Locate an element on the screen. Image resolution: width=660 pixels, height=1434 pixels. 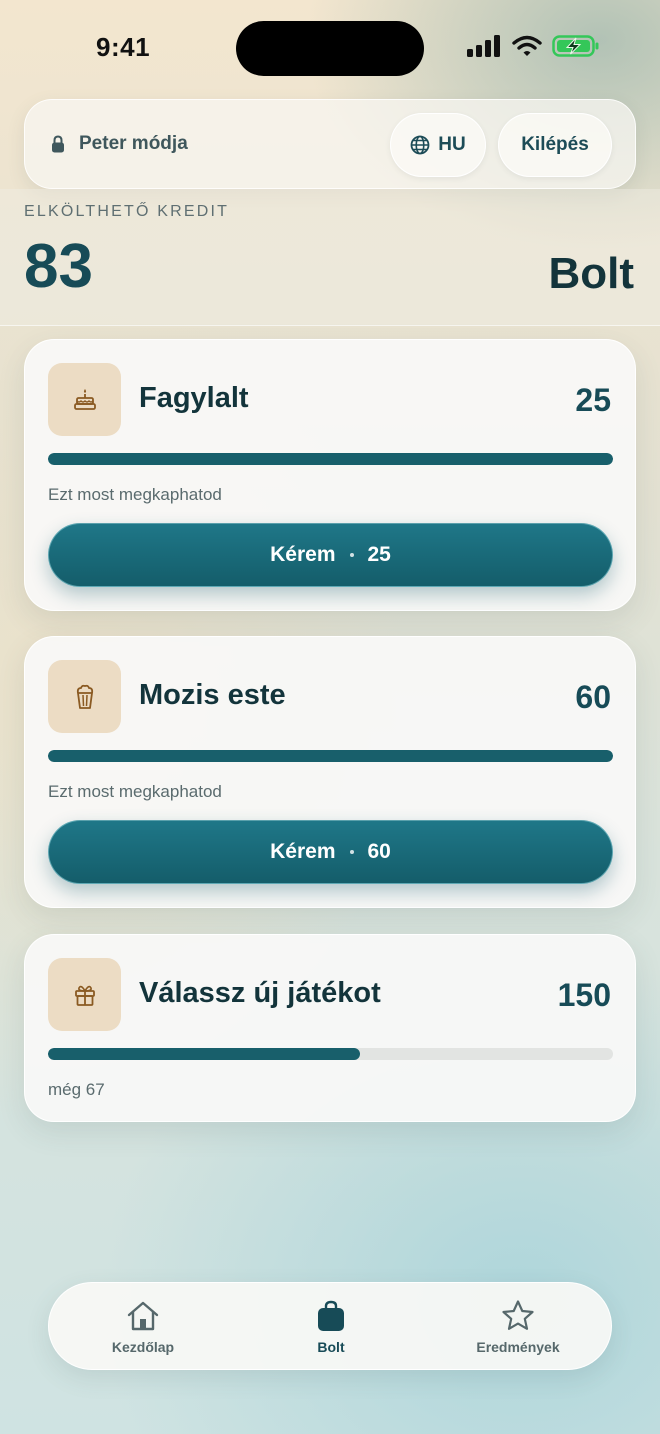
reward-price: 60 is located at coordinates (593, 697).